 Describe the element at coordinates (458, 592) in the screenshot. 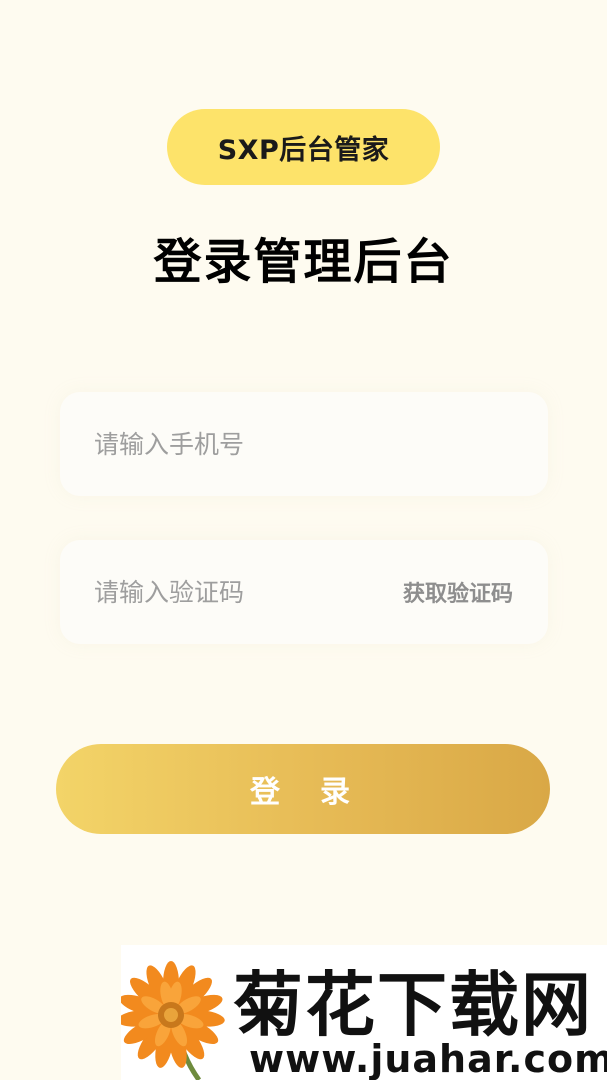

I see `get-code-button: 获取验证码` at that location.